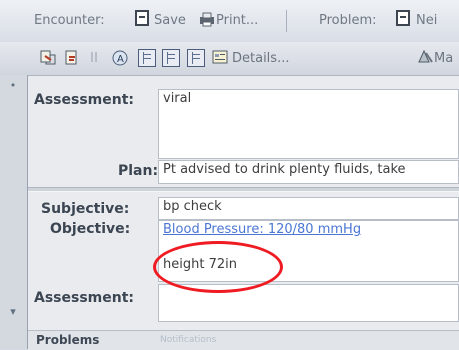 This screenshot has height=350, width=459. What do you see at coordinates (94, 58) in the screenshot?
I see `disabled-icon` at bounding box center [94, 58].